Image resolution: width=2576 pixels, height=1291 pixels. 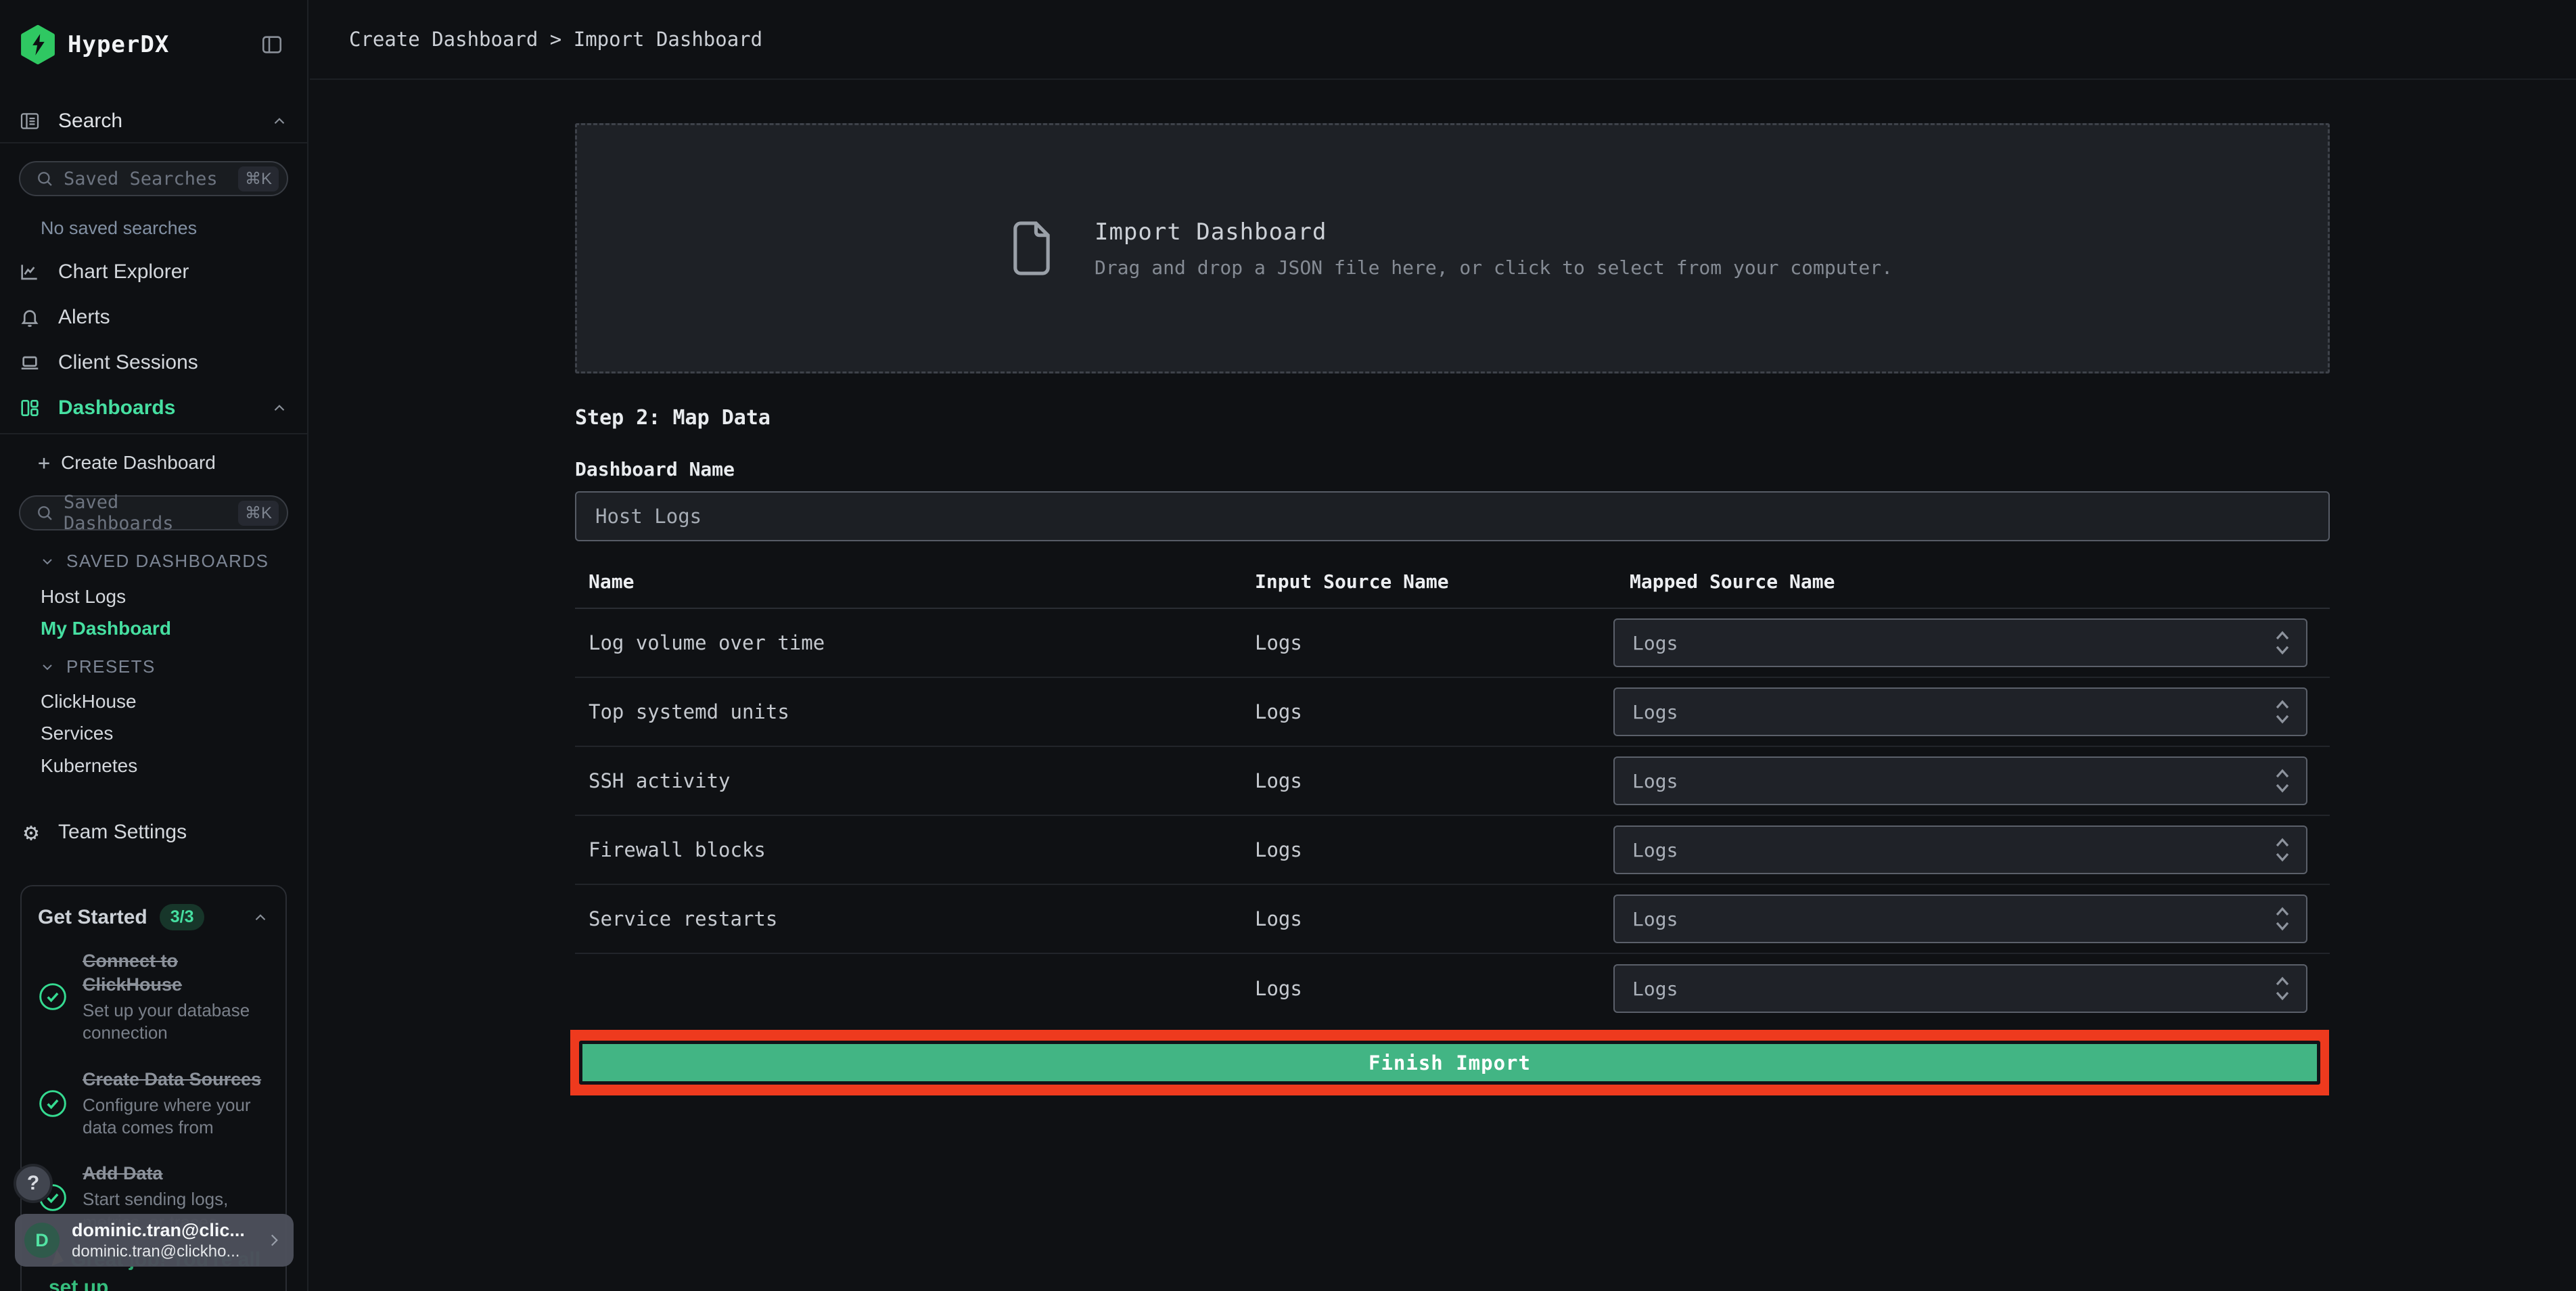 What do you see at coordinates (660, 780) in the screenshot?
I see `row-name: SSH activity` at bounding box center [660, 780].